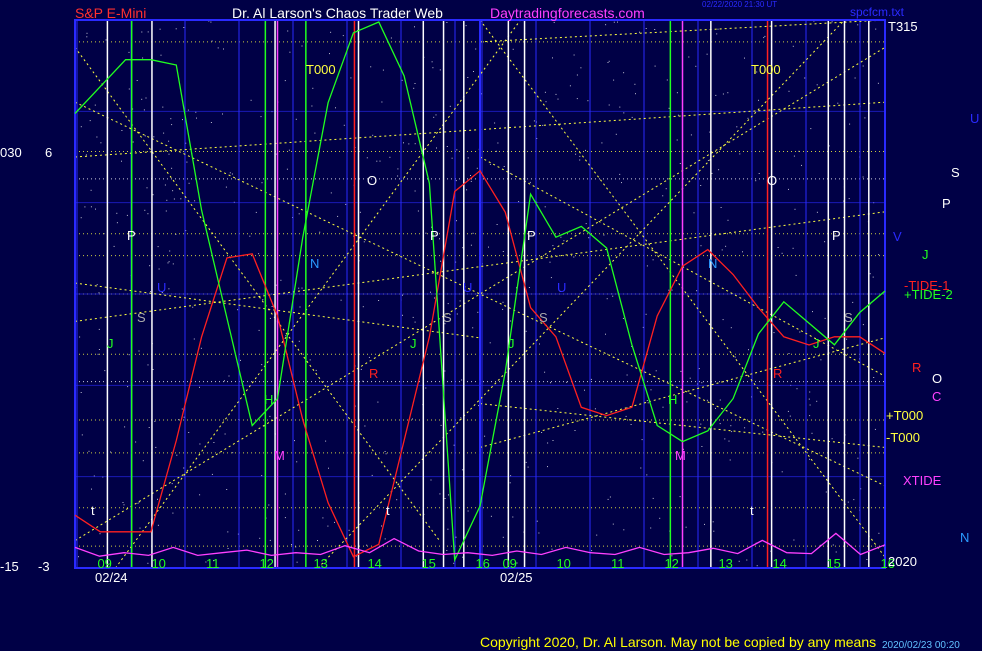 This screenshot has width=982, height=651. Describe the element at coordinates (777, 373) in the screenshot. I see `chart-label: R` at that location.